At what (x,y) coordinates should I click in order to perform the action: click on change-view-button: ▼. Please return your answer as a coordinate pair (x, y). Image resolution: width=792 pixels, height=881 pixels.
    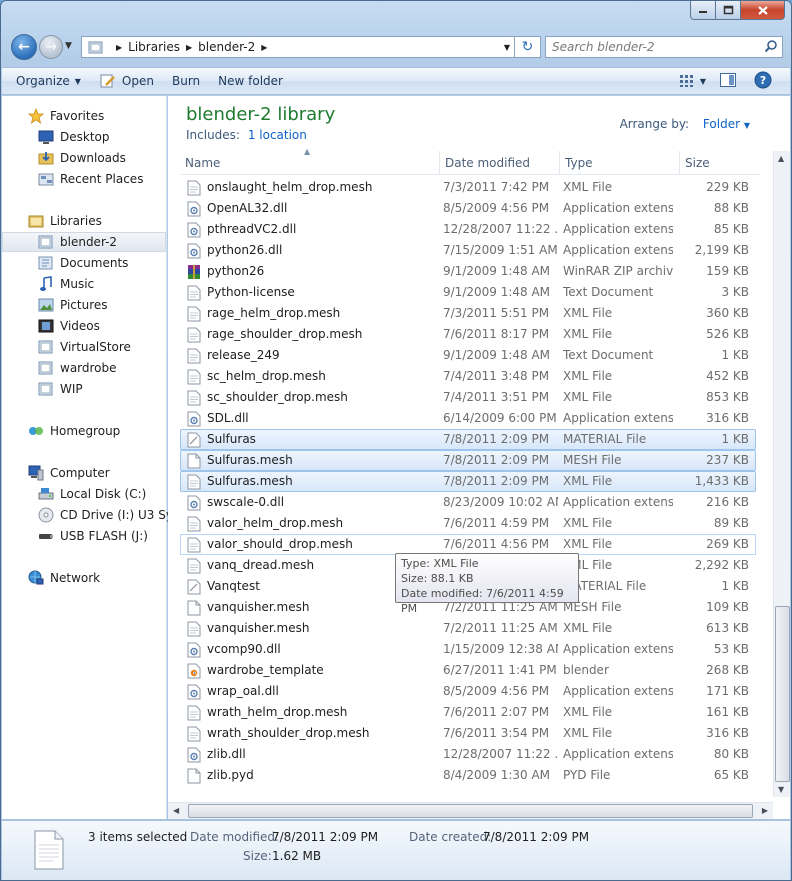
    Looking at the image, I should click on (692, 81).